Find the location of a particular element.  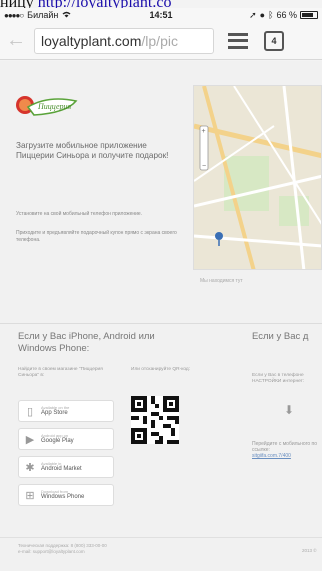

alarm-icon: ● is located at coordinates (262, 15).